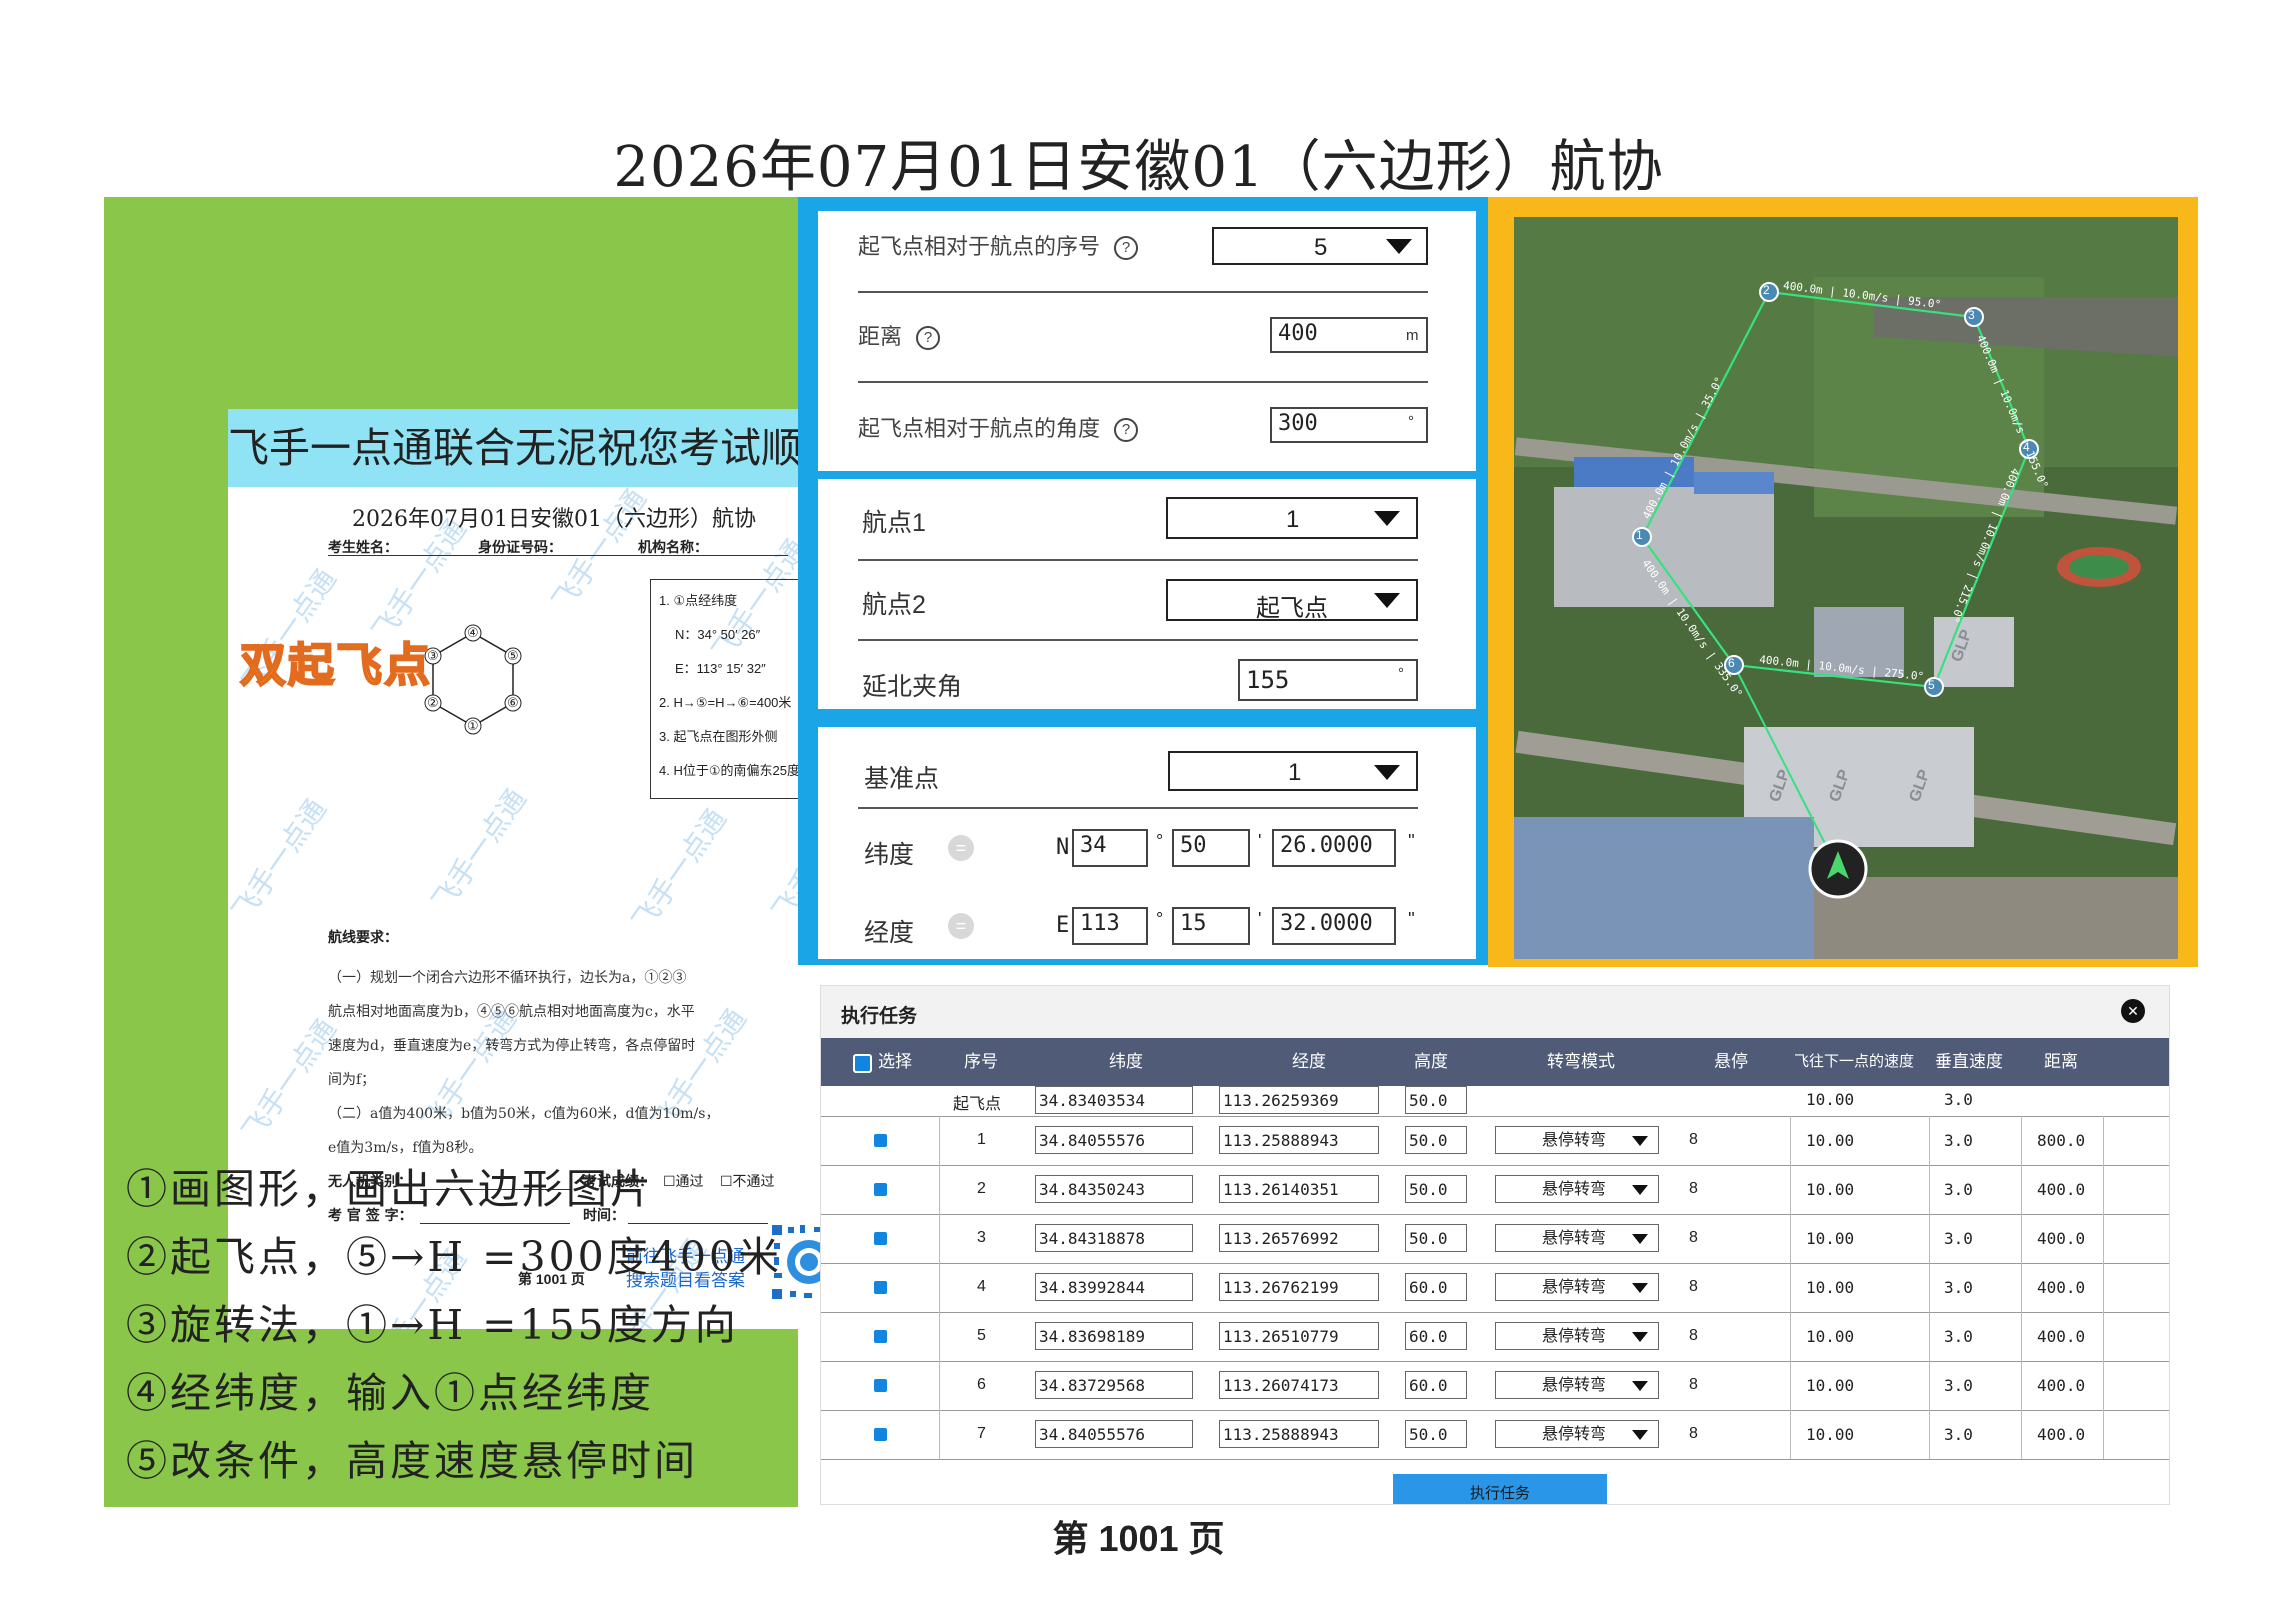 Image resolution: width=2277 pixels, height=1610 pixels. Describe the element at coordinates (1211, 926) in the screenshot. I see `lon-minute-input: 15` at that location.